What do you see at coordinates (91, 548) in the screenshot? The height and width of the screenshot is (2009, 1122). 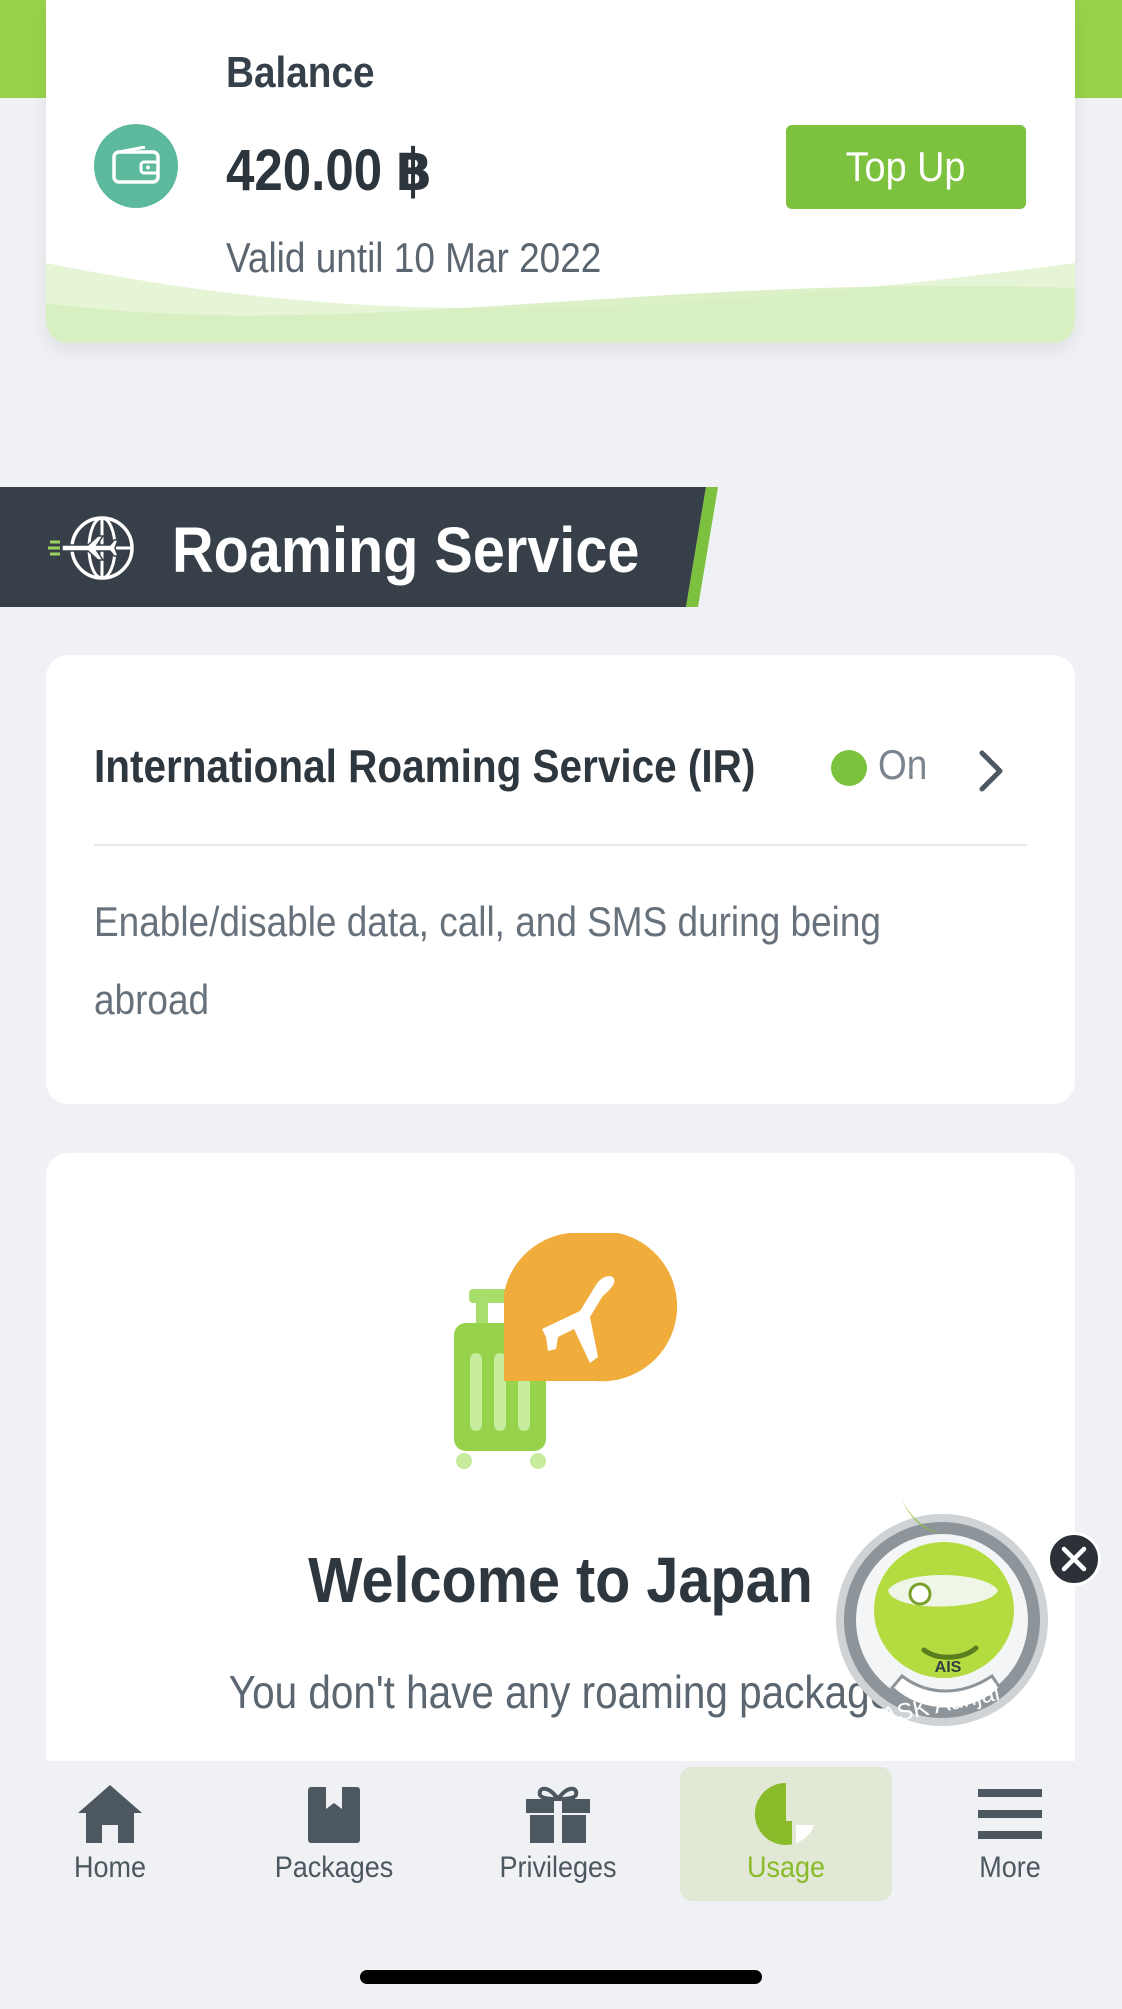 I see `plane-globe-icon` at bounding box center [91, 548].